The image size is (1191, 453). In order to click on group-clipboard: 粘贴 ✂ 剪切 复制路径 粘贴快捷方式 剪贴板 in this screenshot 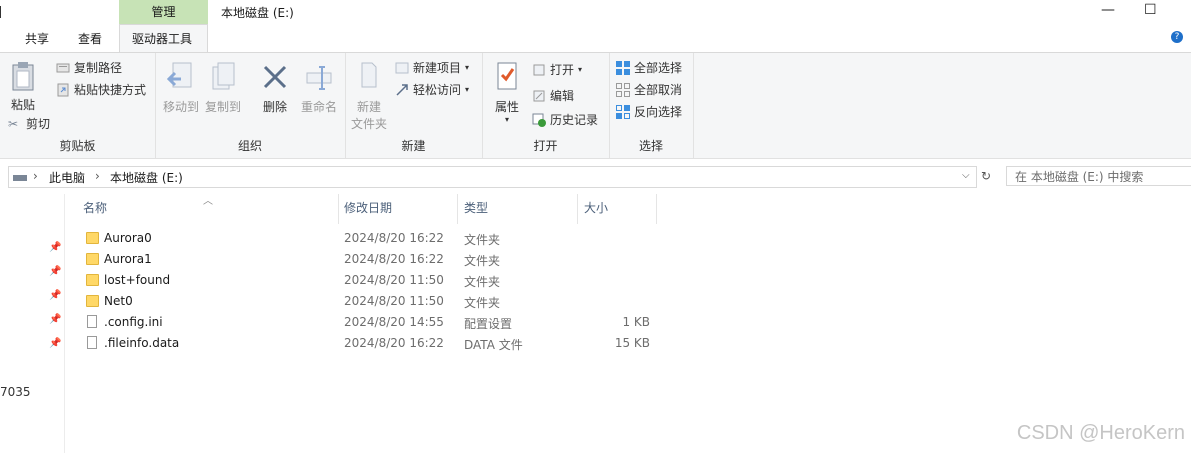, I will do `click(78, 105)`.